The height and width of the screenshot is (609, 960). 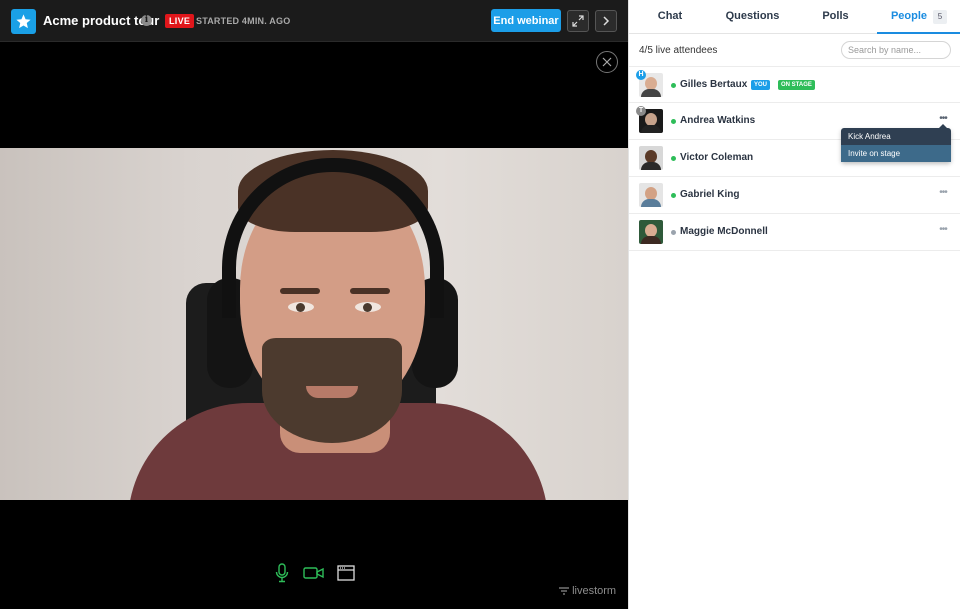 What do you see at coordinates (678, 50) in the screenshot?
I see `live-attendees-count: 4/5 live attendees` at bounding box center [678, 50].